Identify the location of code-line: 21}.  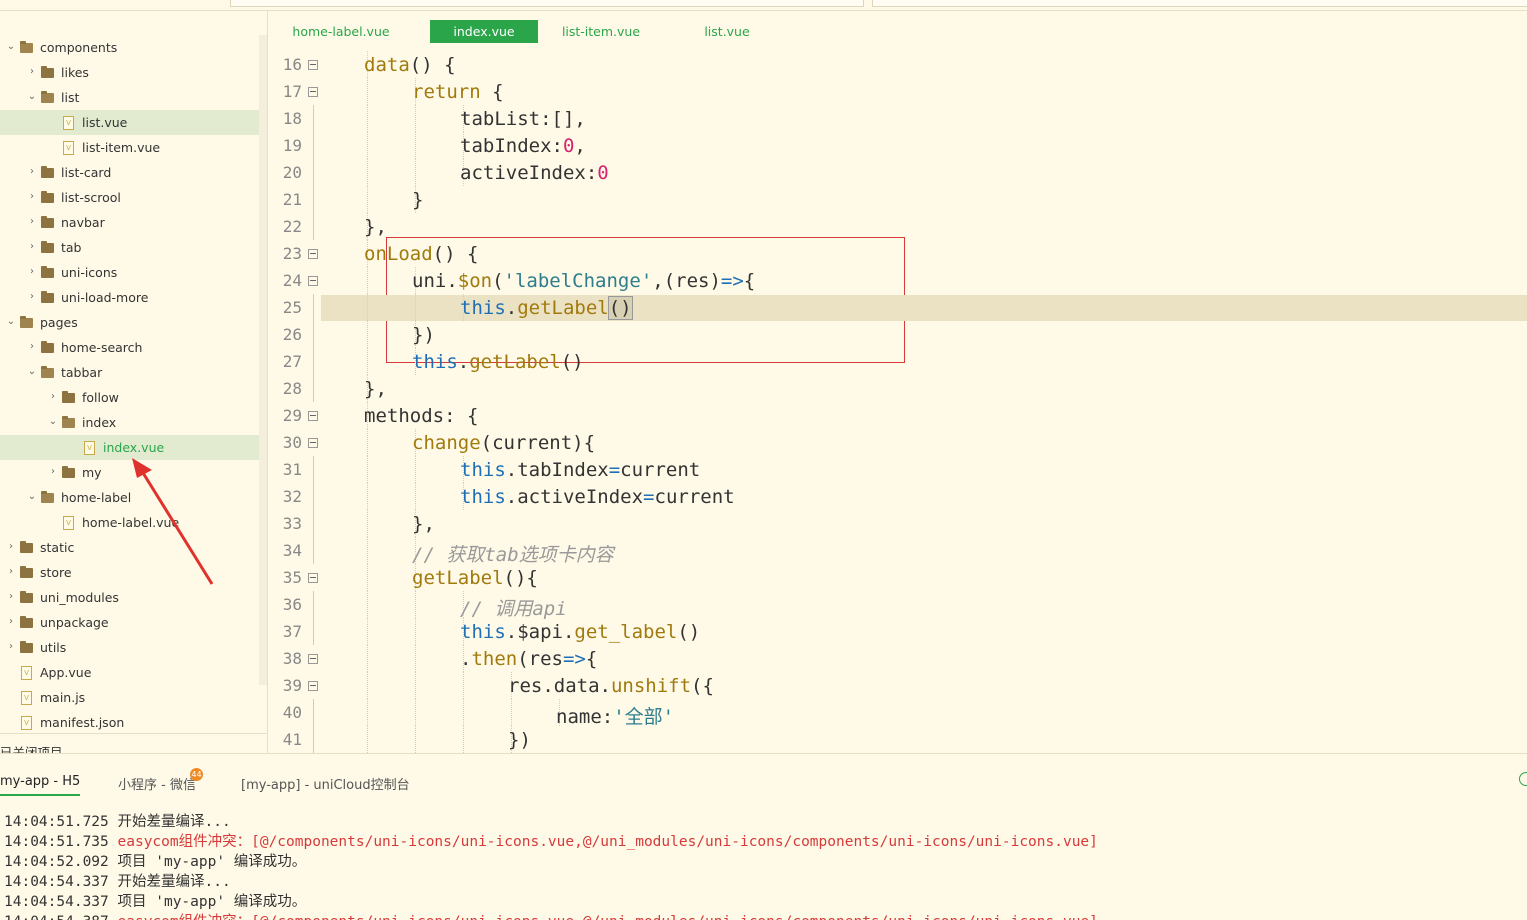
(897, 199).